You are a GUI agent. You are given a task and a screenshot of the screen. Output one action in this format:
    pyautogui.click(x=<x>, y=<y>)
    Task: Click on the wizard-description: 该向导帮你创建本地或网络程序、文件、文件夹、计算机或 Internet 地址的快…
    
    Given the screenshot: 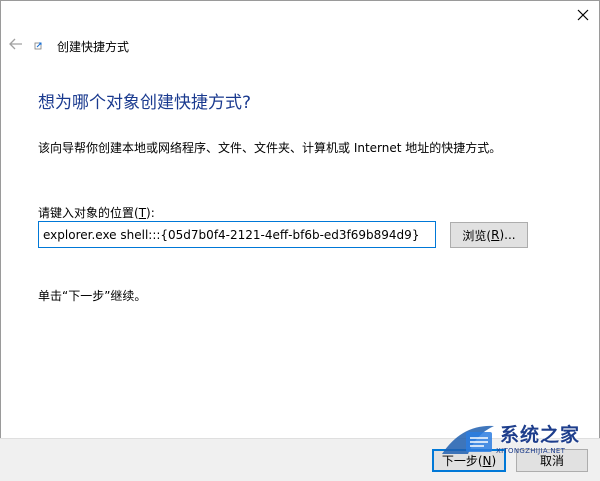 What is the action you would take?
    pyautogui.click(x=270, y=148)
    